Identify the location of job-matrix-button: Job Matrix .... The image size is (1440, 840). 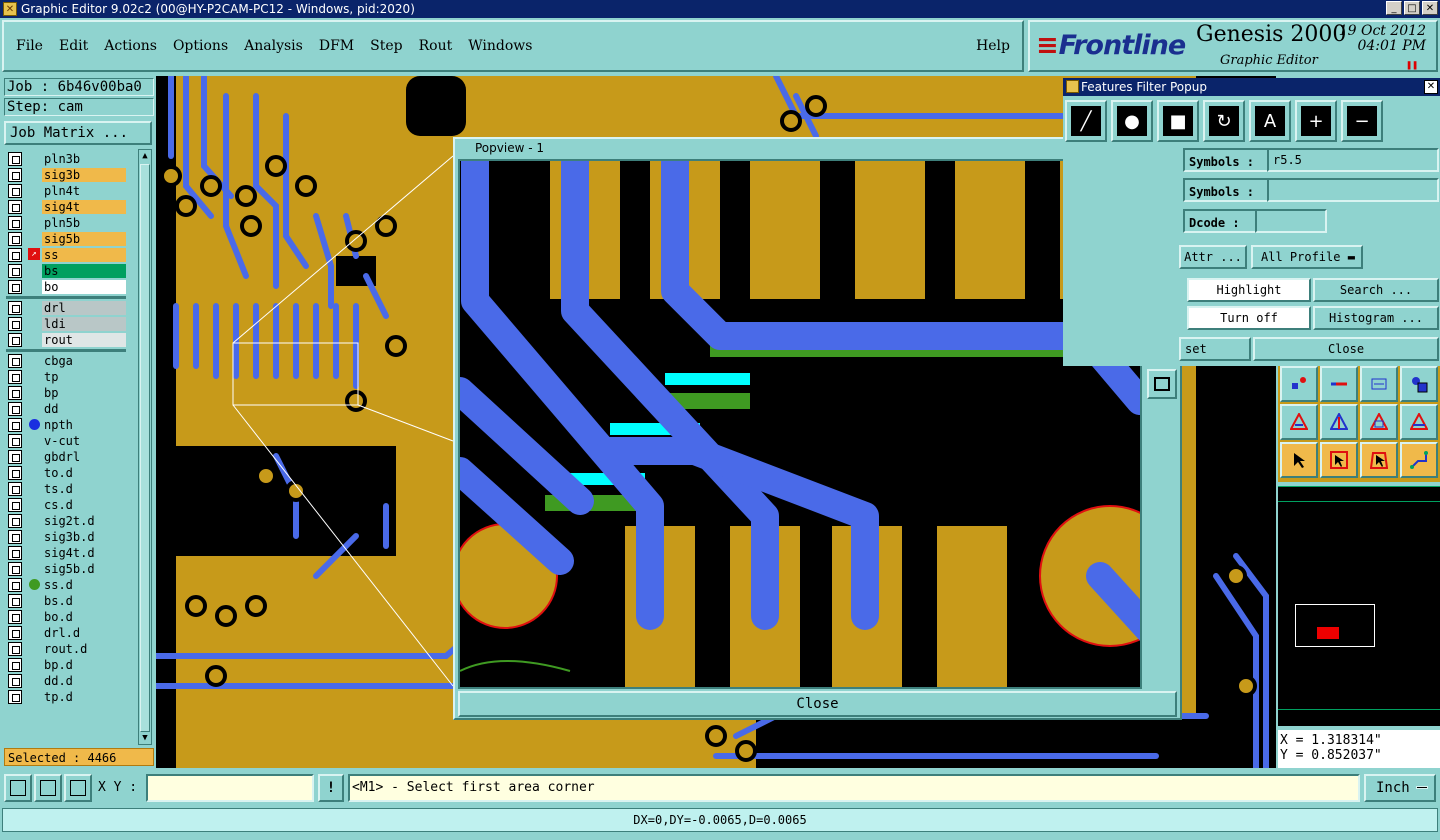
(78, 133).